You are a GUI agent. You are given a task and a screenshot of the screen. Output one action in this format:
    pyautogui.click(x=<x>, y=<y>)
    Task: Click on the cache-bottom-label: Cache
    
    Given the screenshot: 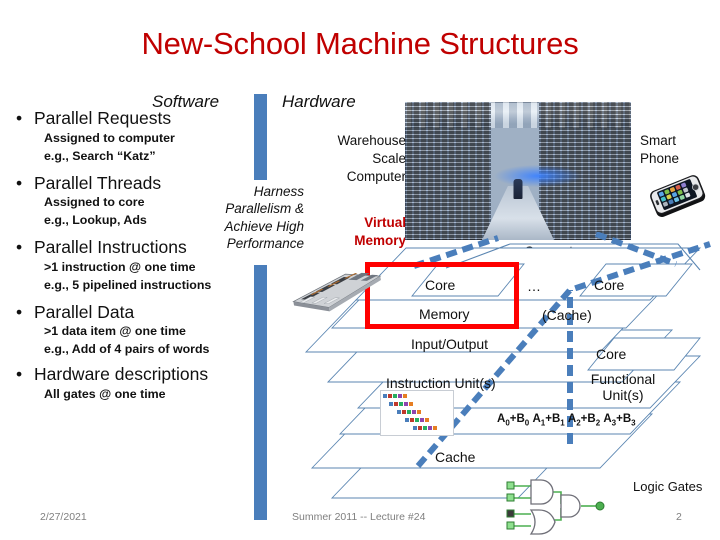 What is the action you would take?
    pyautogui.click(x=455, y=457)
    